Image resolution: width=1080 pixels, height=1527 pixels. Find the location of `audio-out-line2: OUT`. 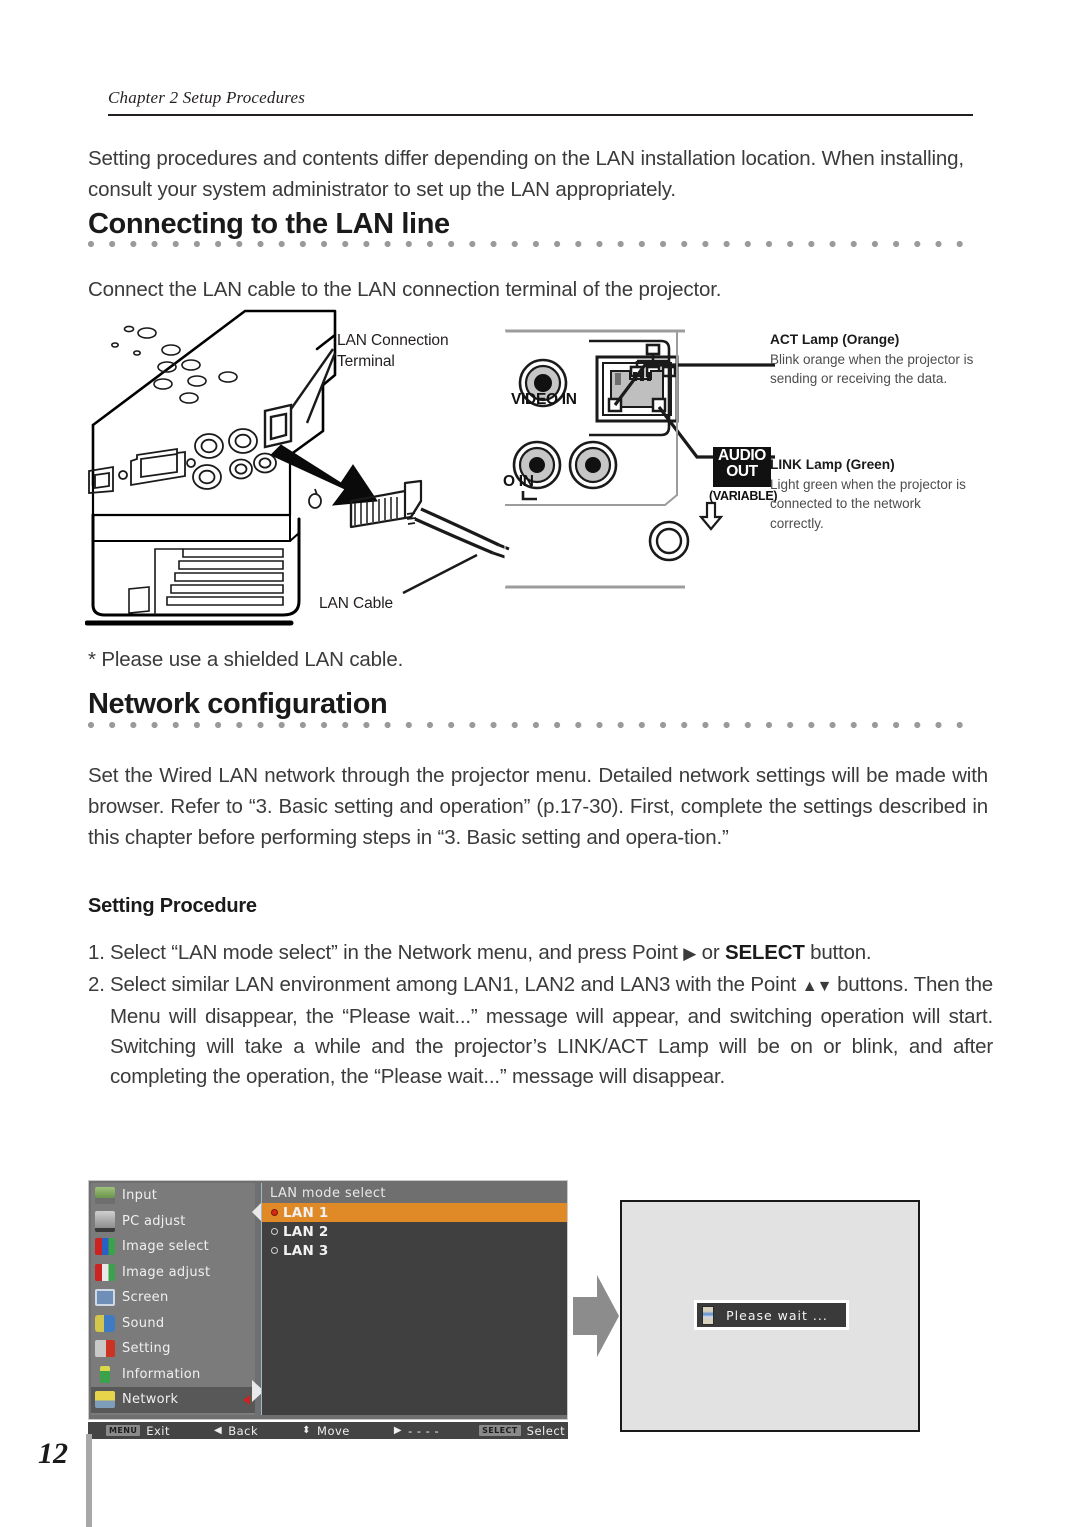

audio-out-line2: OUT is located at coordinates (742, 471).